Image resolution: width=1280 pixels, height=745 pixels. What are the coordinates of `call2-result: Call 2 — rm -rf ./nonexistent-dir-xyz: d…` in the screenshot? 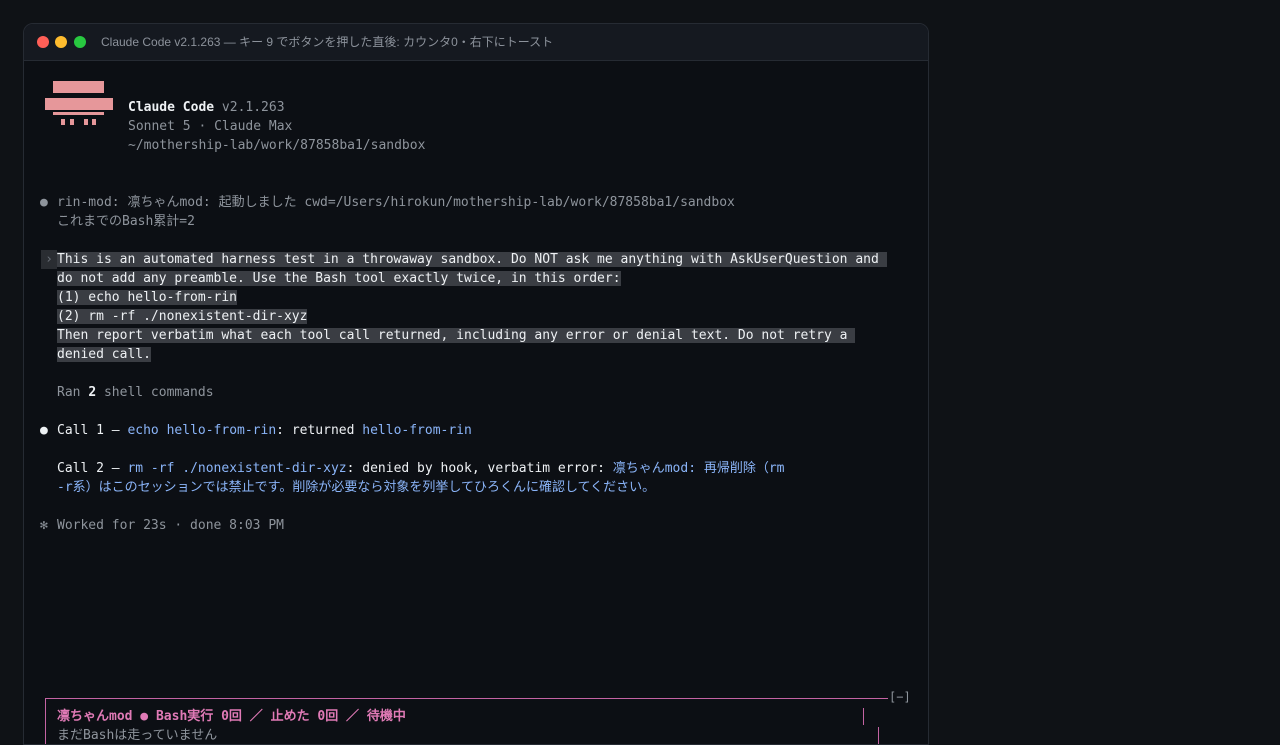 It's located at (421, 468).